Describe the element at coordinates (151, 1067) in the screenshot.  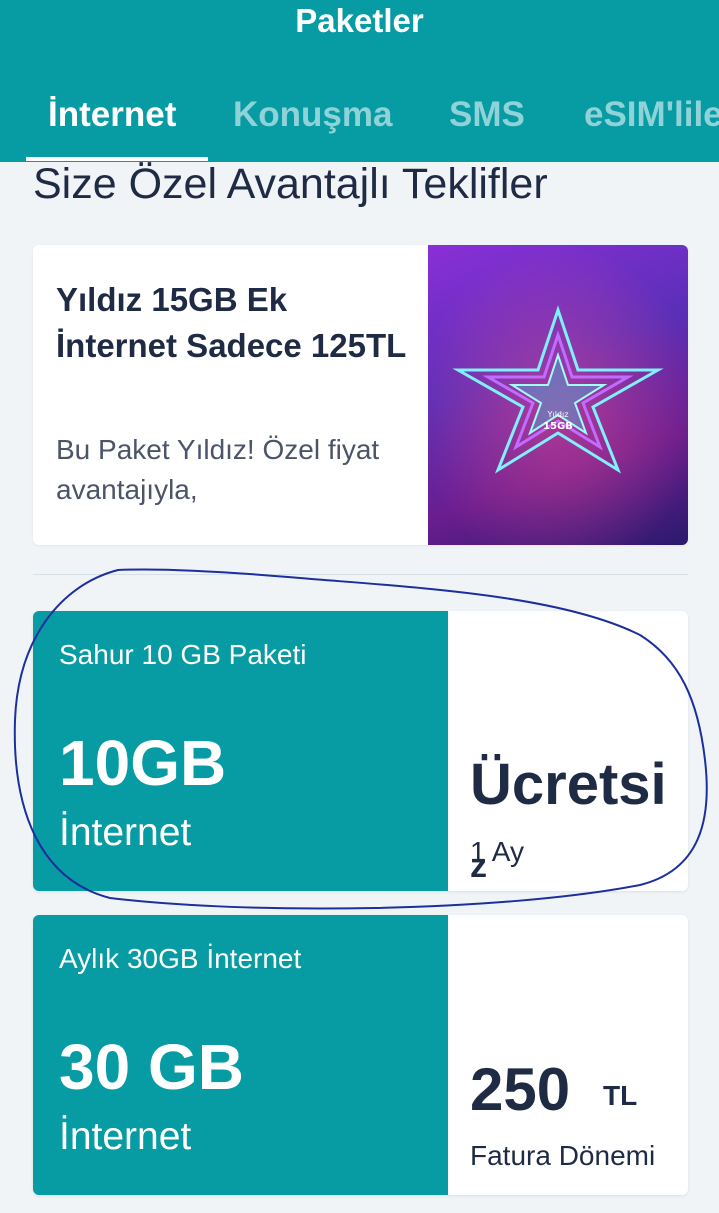
I see `package-amount: 30 GB` at that location.